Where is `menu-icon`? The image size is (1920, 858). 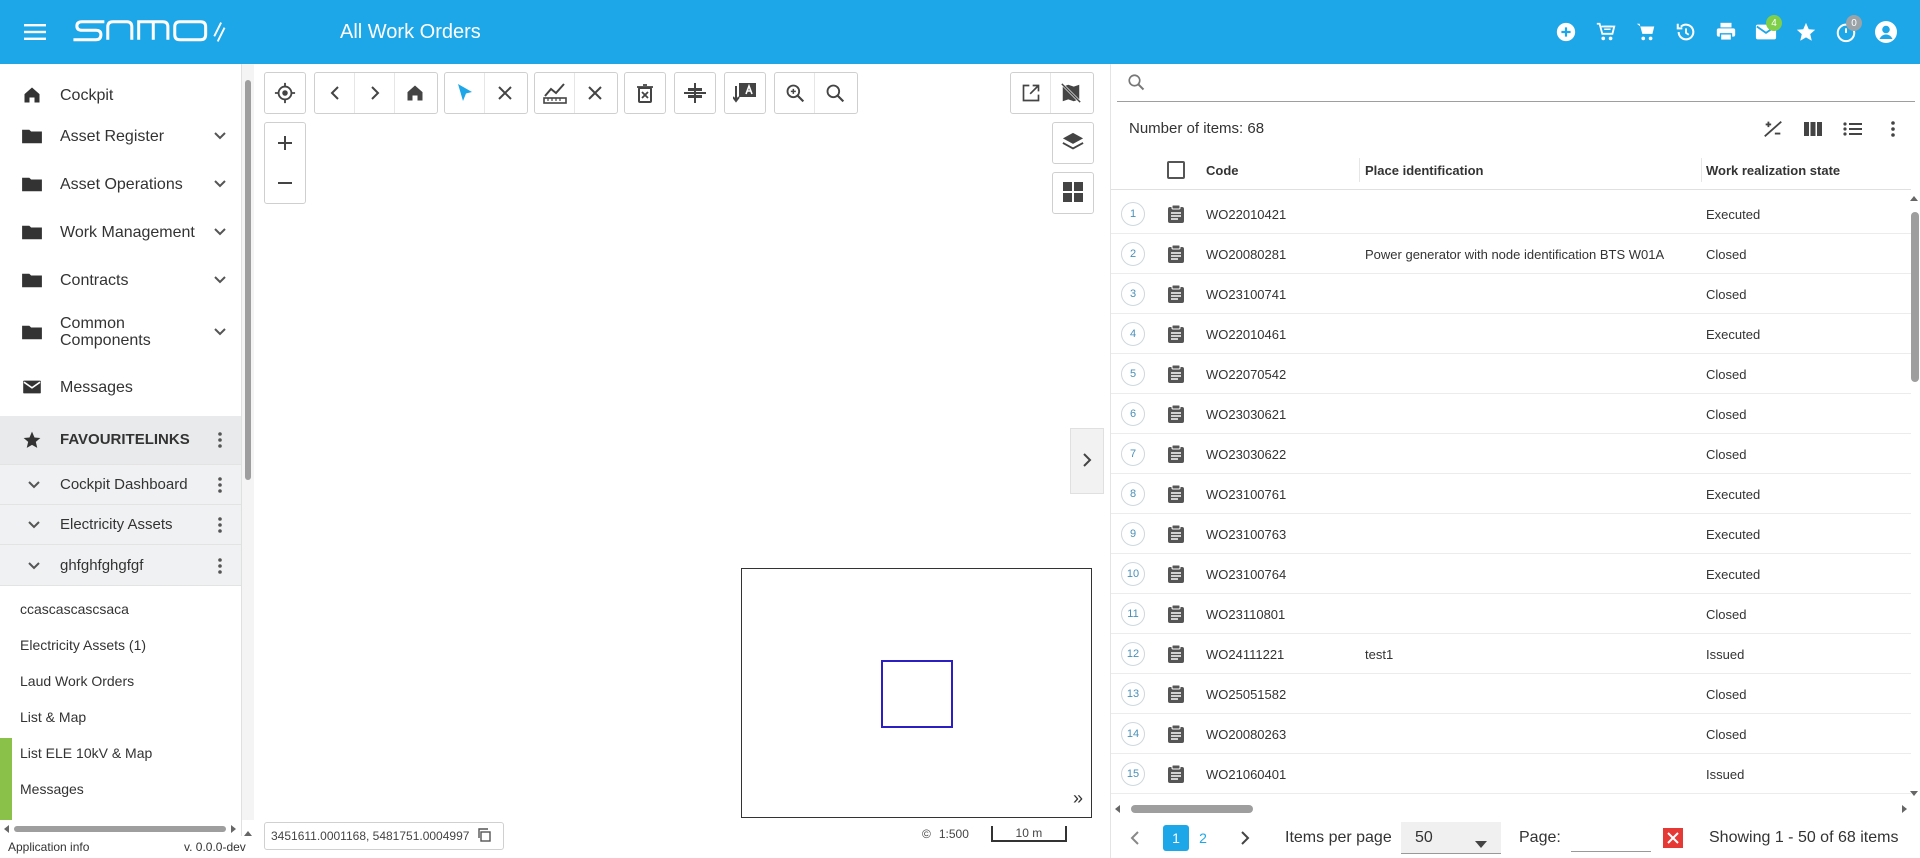
menu-icon is located at coordinates (35, 32).